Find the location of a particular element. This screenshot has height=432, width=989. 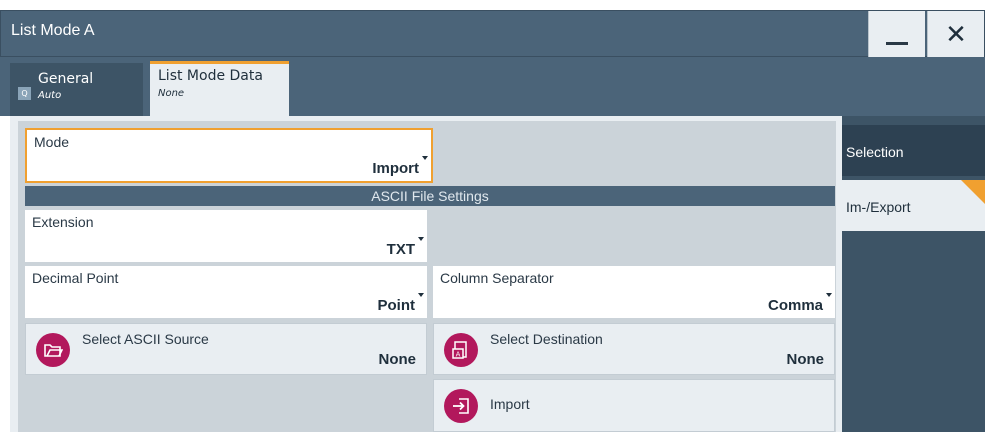

folder-open-icon is located at coordinates (53, 350).